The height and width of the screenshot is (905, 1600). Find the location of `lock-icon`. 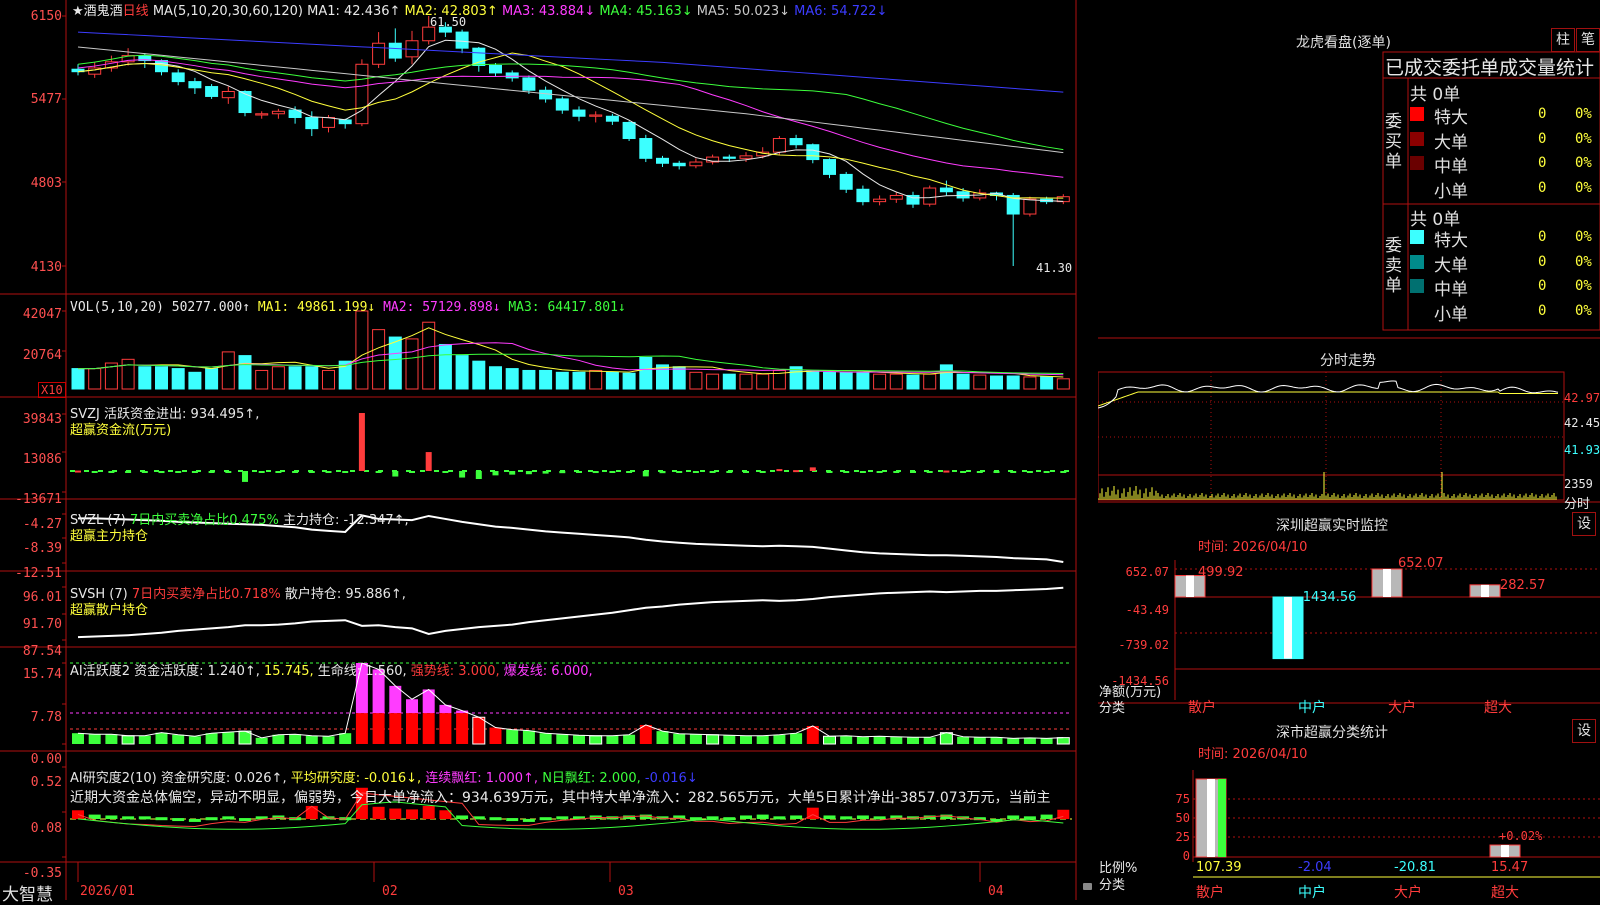

lock-icon is located at coordinates (1087, 886).